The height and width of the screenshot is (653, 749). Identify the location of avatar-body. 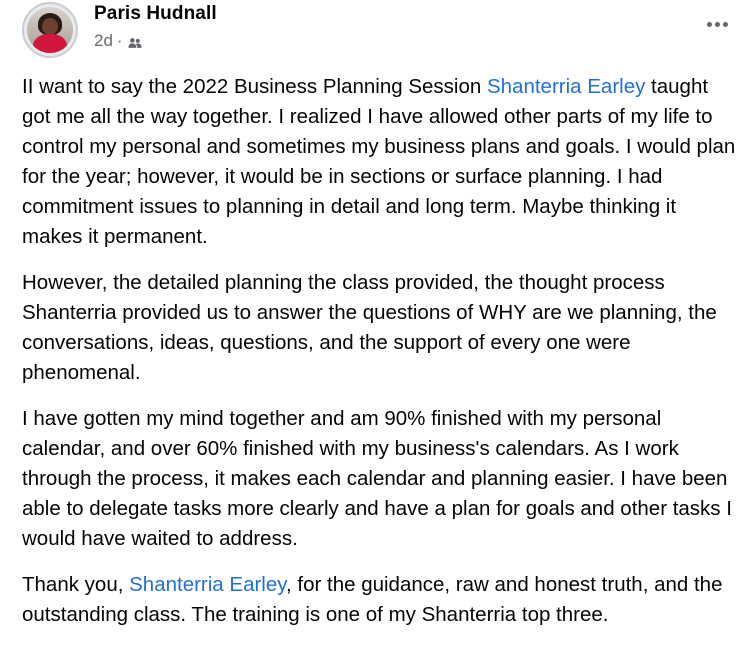
(50, 43).